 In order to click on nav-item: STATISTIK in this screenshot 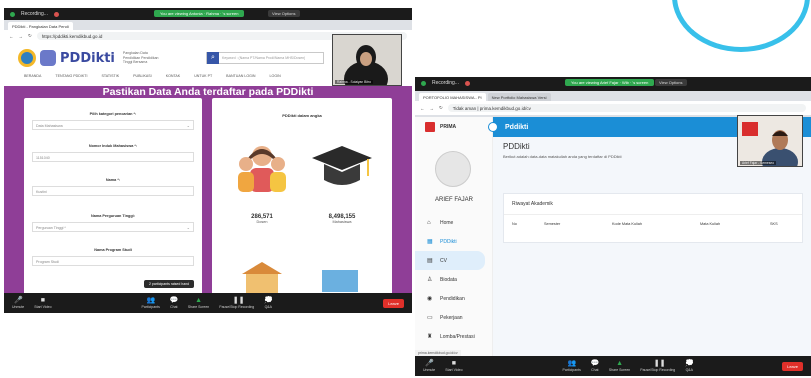, I will do `click(110, 76)`.